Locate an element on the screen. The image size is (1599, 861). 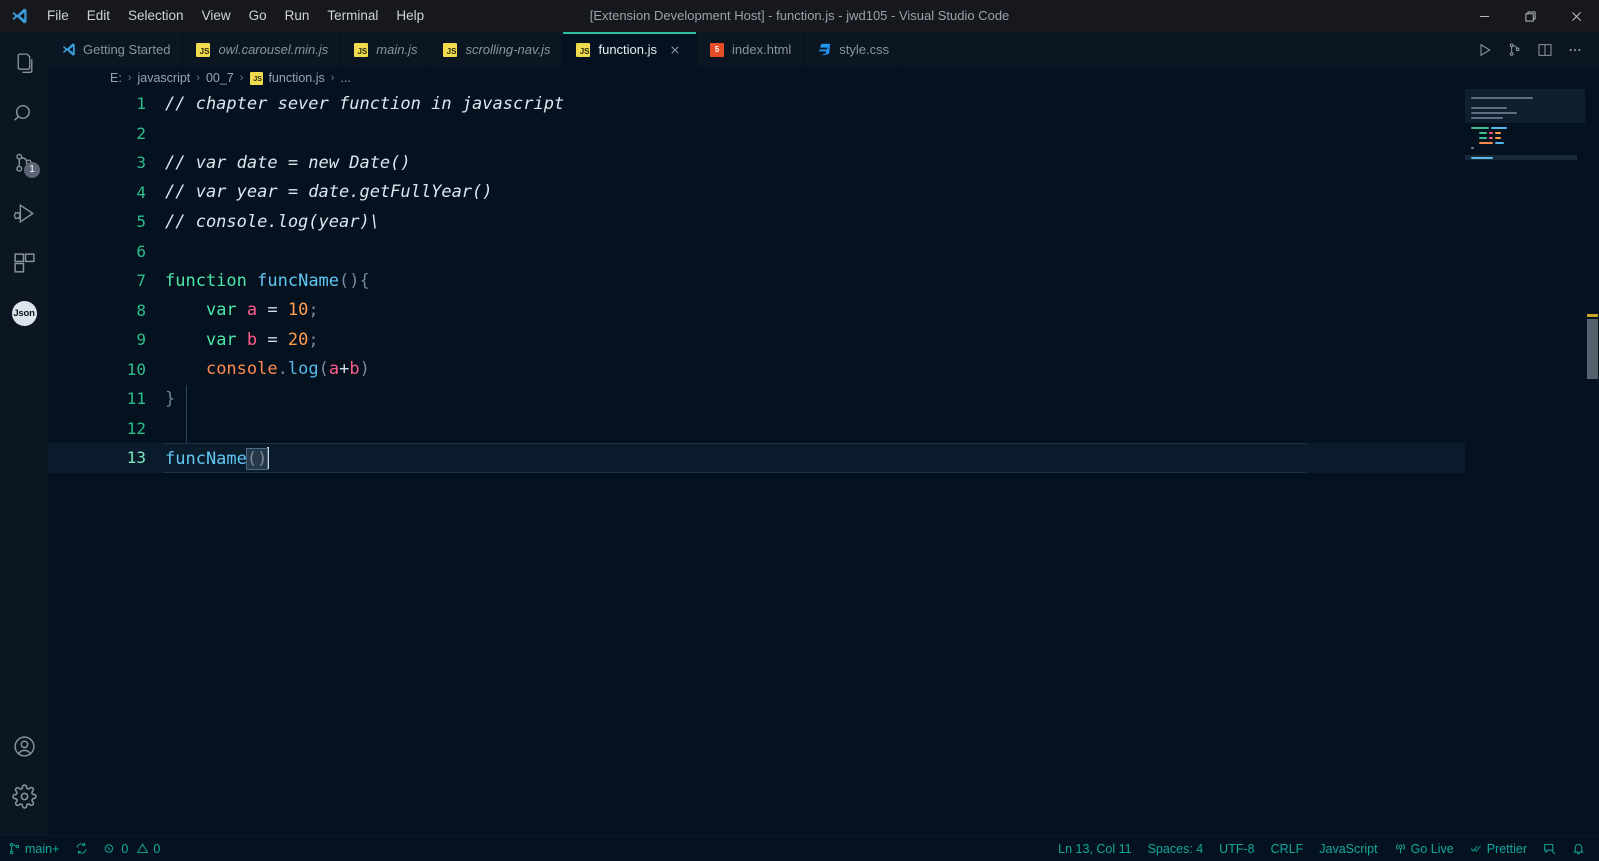
operator-token: + is located at coordinates (344, 369).